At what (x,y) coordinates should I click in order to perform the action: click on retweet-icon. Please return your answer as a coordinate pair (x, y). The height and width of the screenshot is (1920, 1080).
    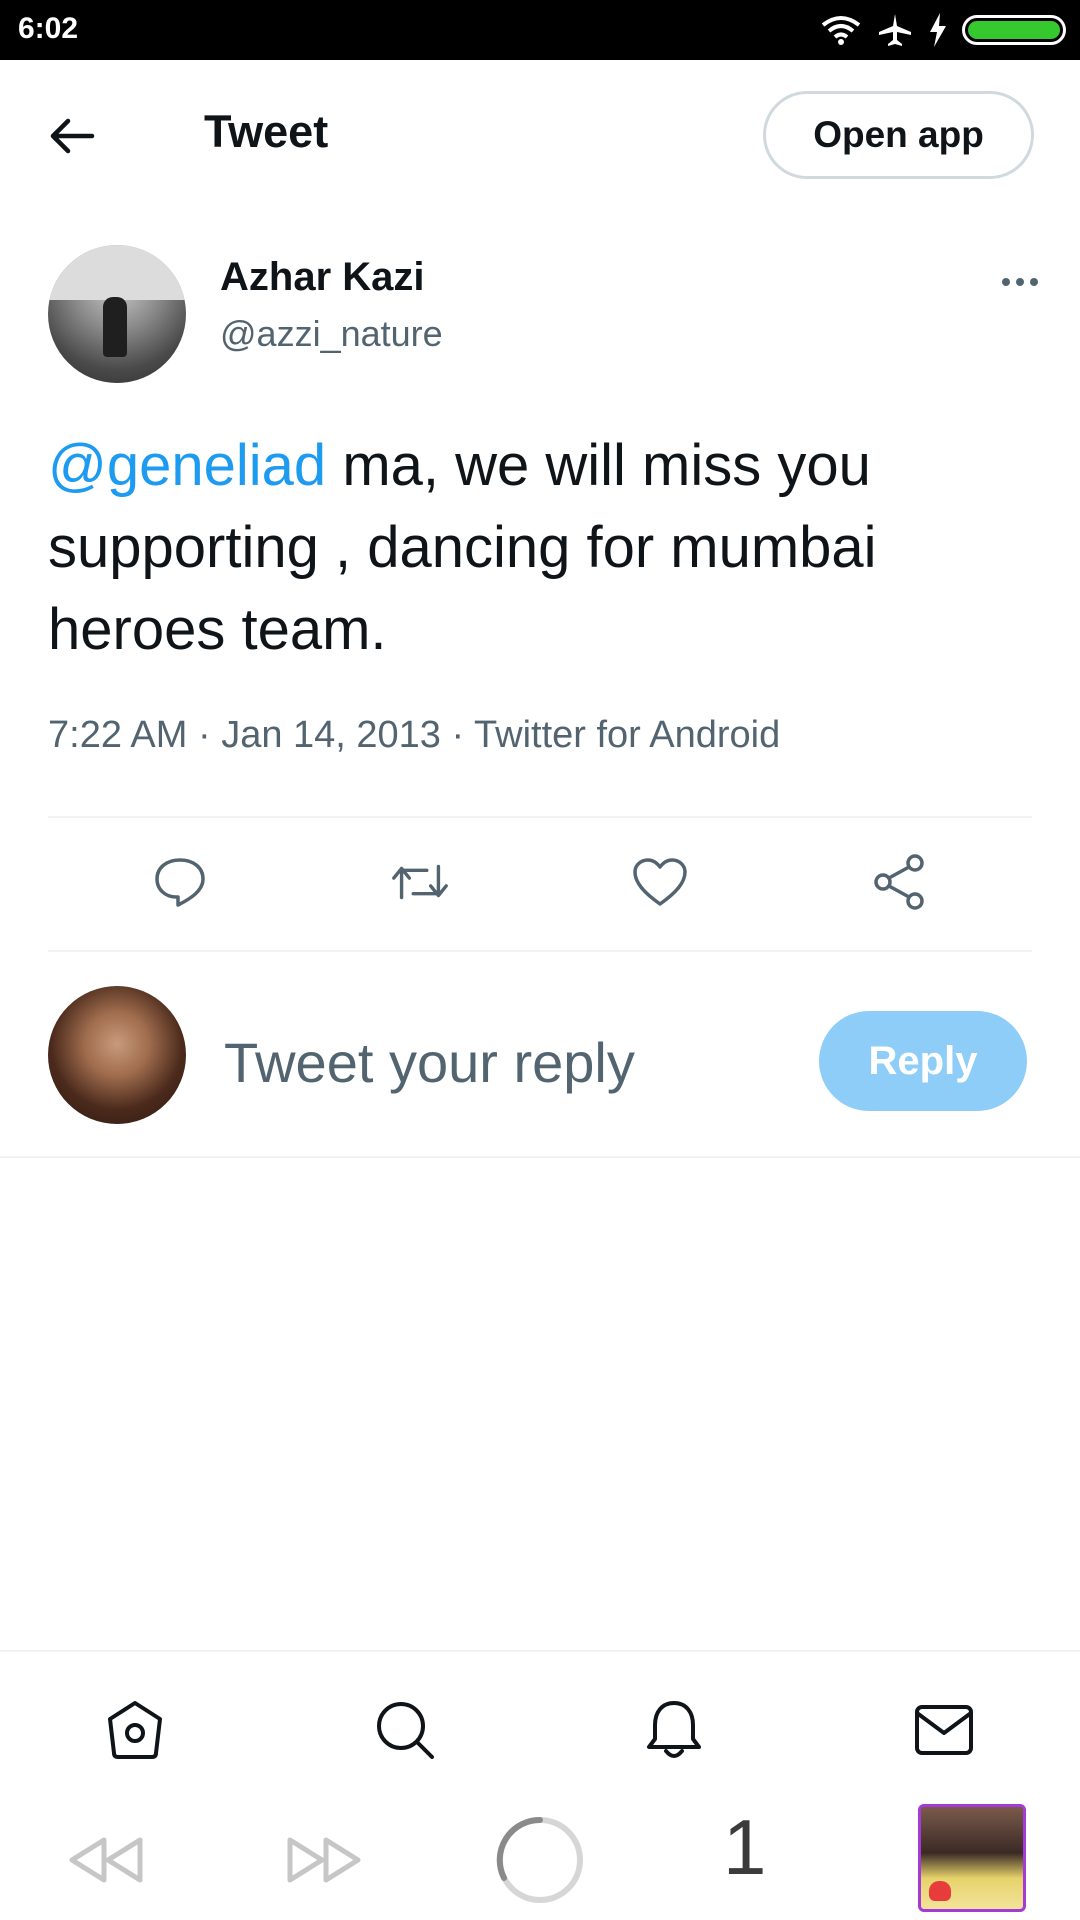
    Looking at the image, I should click on (420, 882).